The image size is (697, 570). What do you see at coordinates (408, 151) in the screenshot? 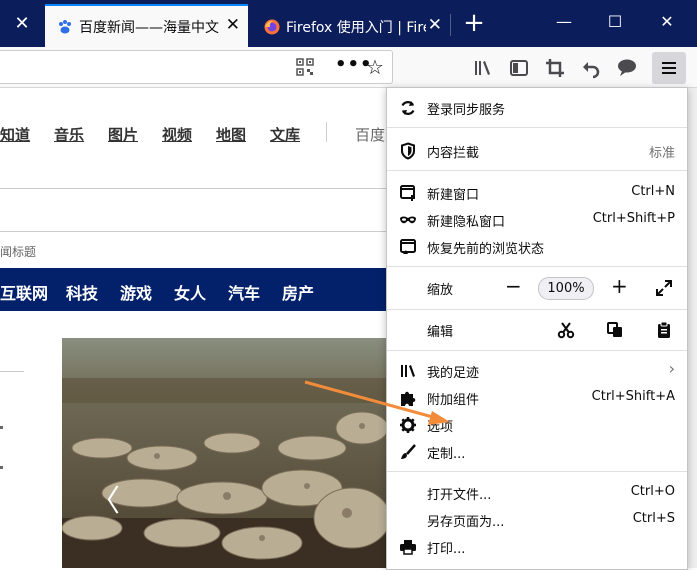
I see `shield-icon` at bounding box center [408, 151].